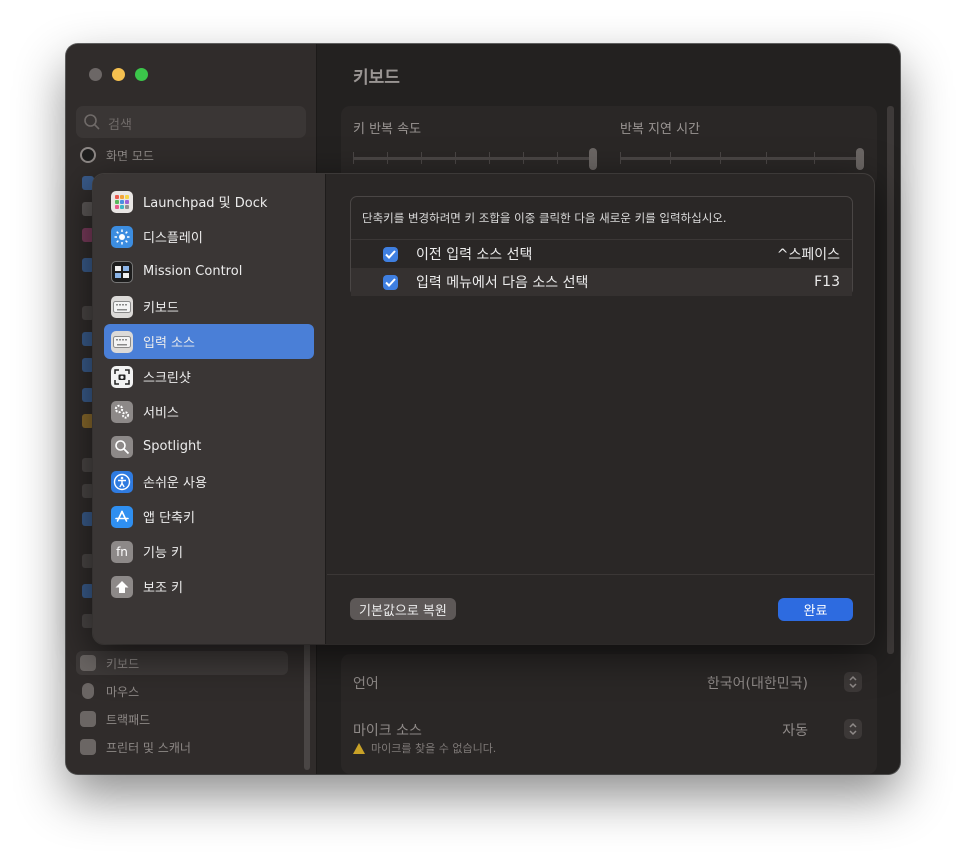 The width and height of the screenshot is (966, 861). Describe the element at coordinates (209, 516) in the screenshot. I see `category-app-shortcuts: 앱 단축키` at that location.